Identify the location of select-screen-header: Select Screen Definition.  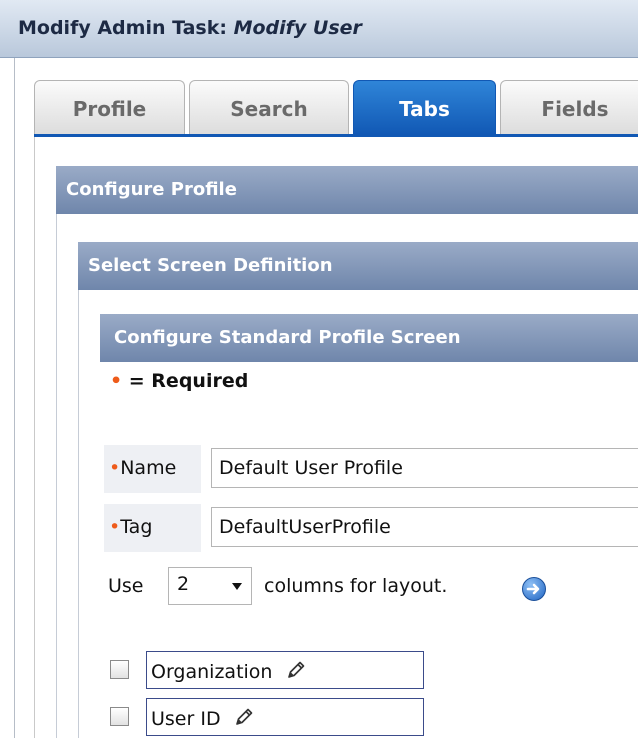
(358, 266).